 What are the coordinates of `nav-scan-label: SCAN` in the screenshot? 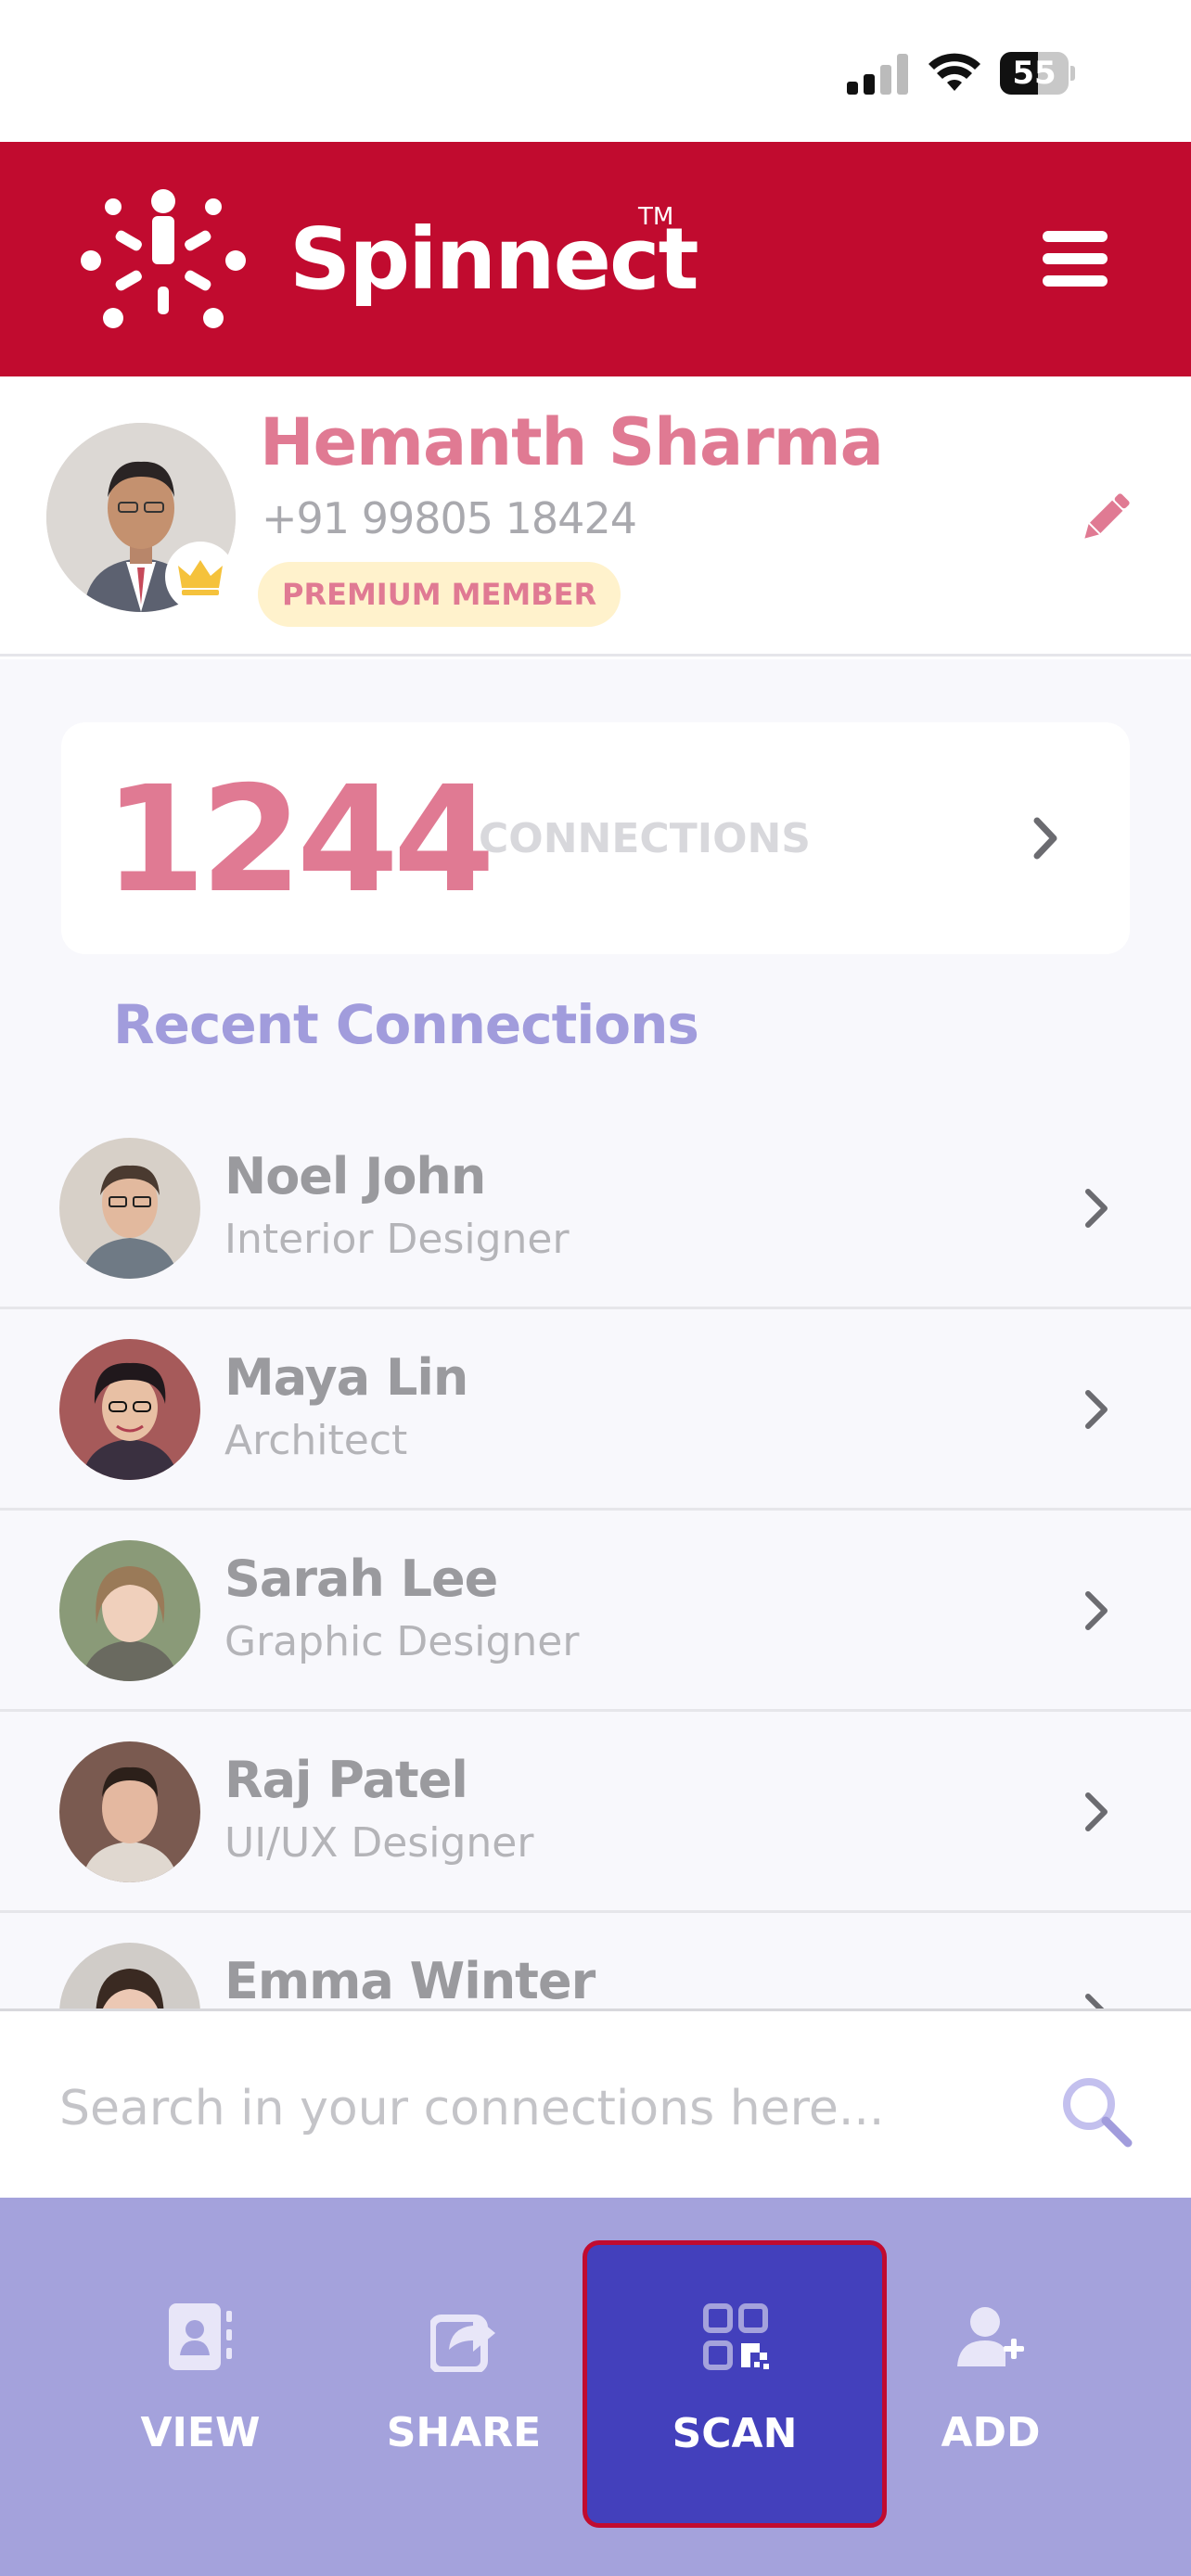 It's located at (735, 2433).